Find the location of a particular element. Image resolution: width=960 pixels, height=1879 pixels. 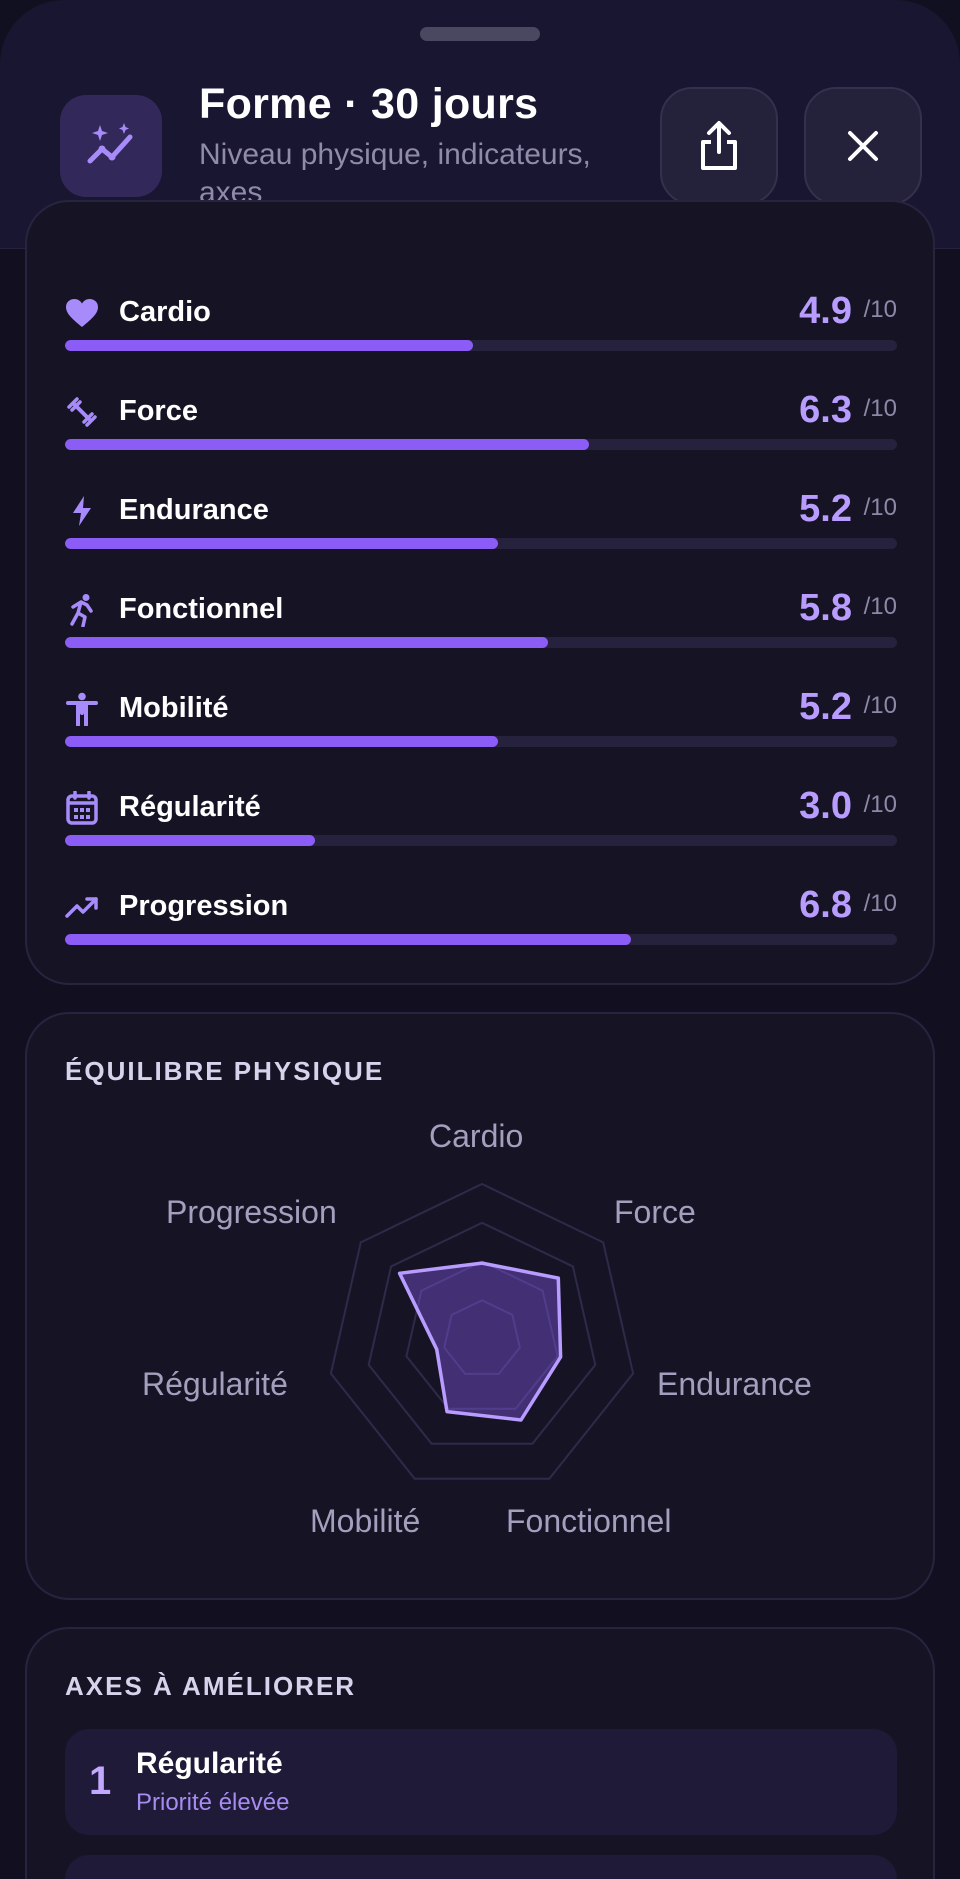

metric-row-endurance: Endurance 5.2 /10 is located at coordinates (481, 528).